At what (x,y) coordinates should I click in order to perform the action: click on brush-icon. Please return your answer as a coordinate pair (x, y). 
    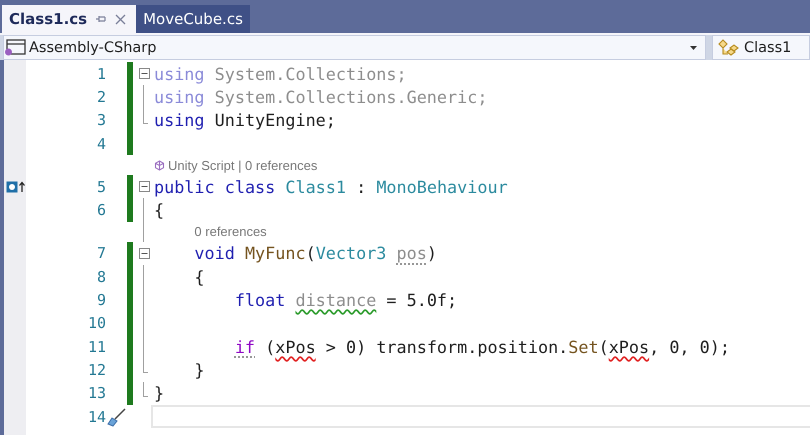
    Looking at the image, I should click on (117, 416).